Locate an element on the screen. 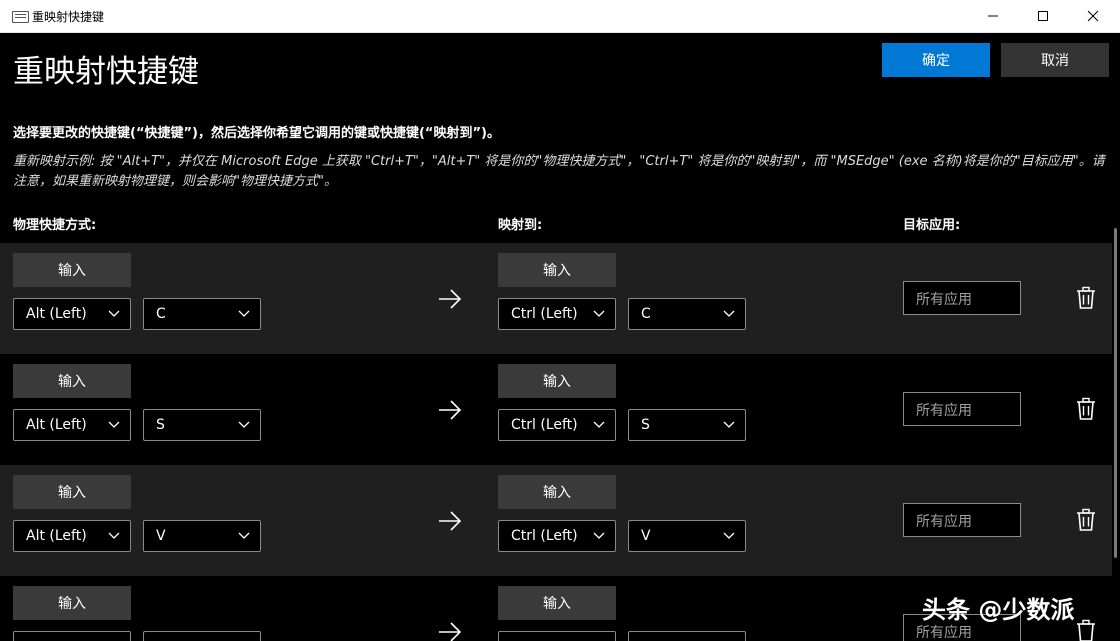  maximize-button is located at coordinates (1043, 16).